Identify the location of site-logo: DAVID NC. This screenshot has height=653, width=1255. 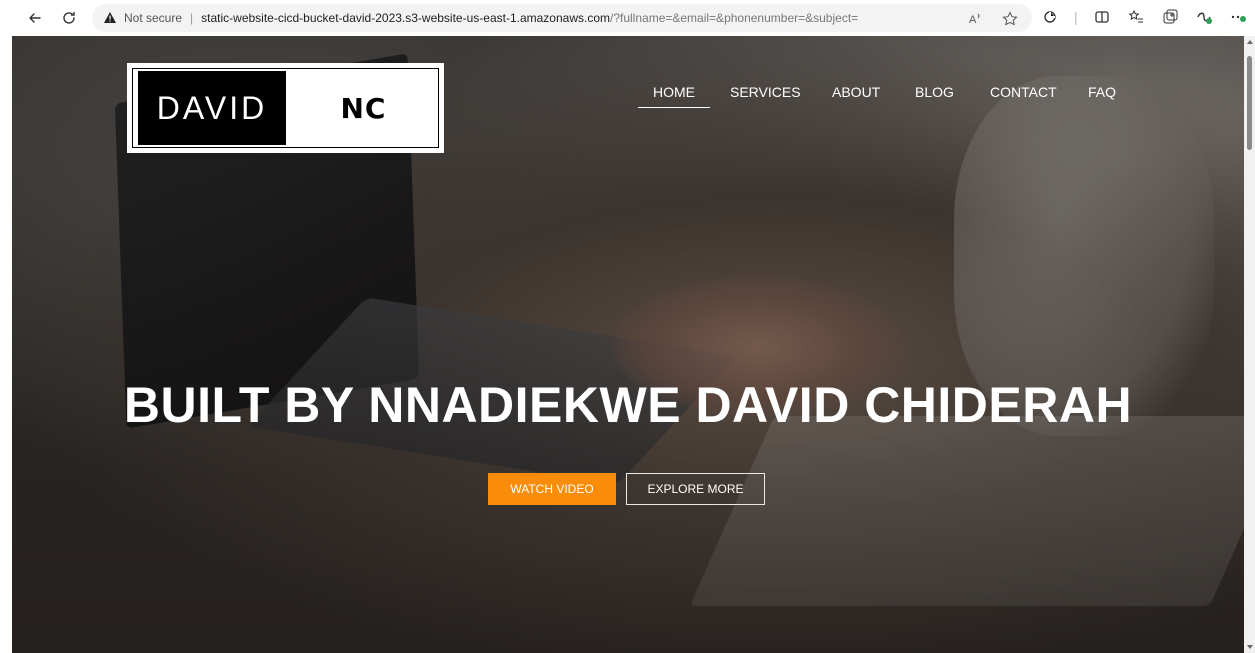
(285, 108).